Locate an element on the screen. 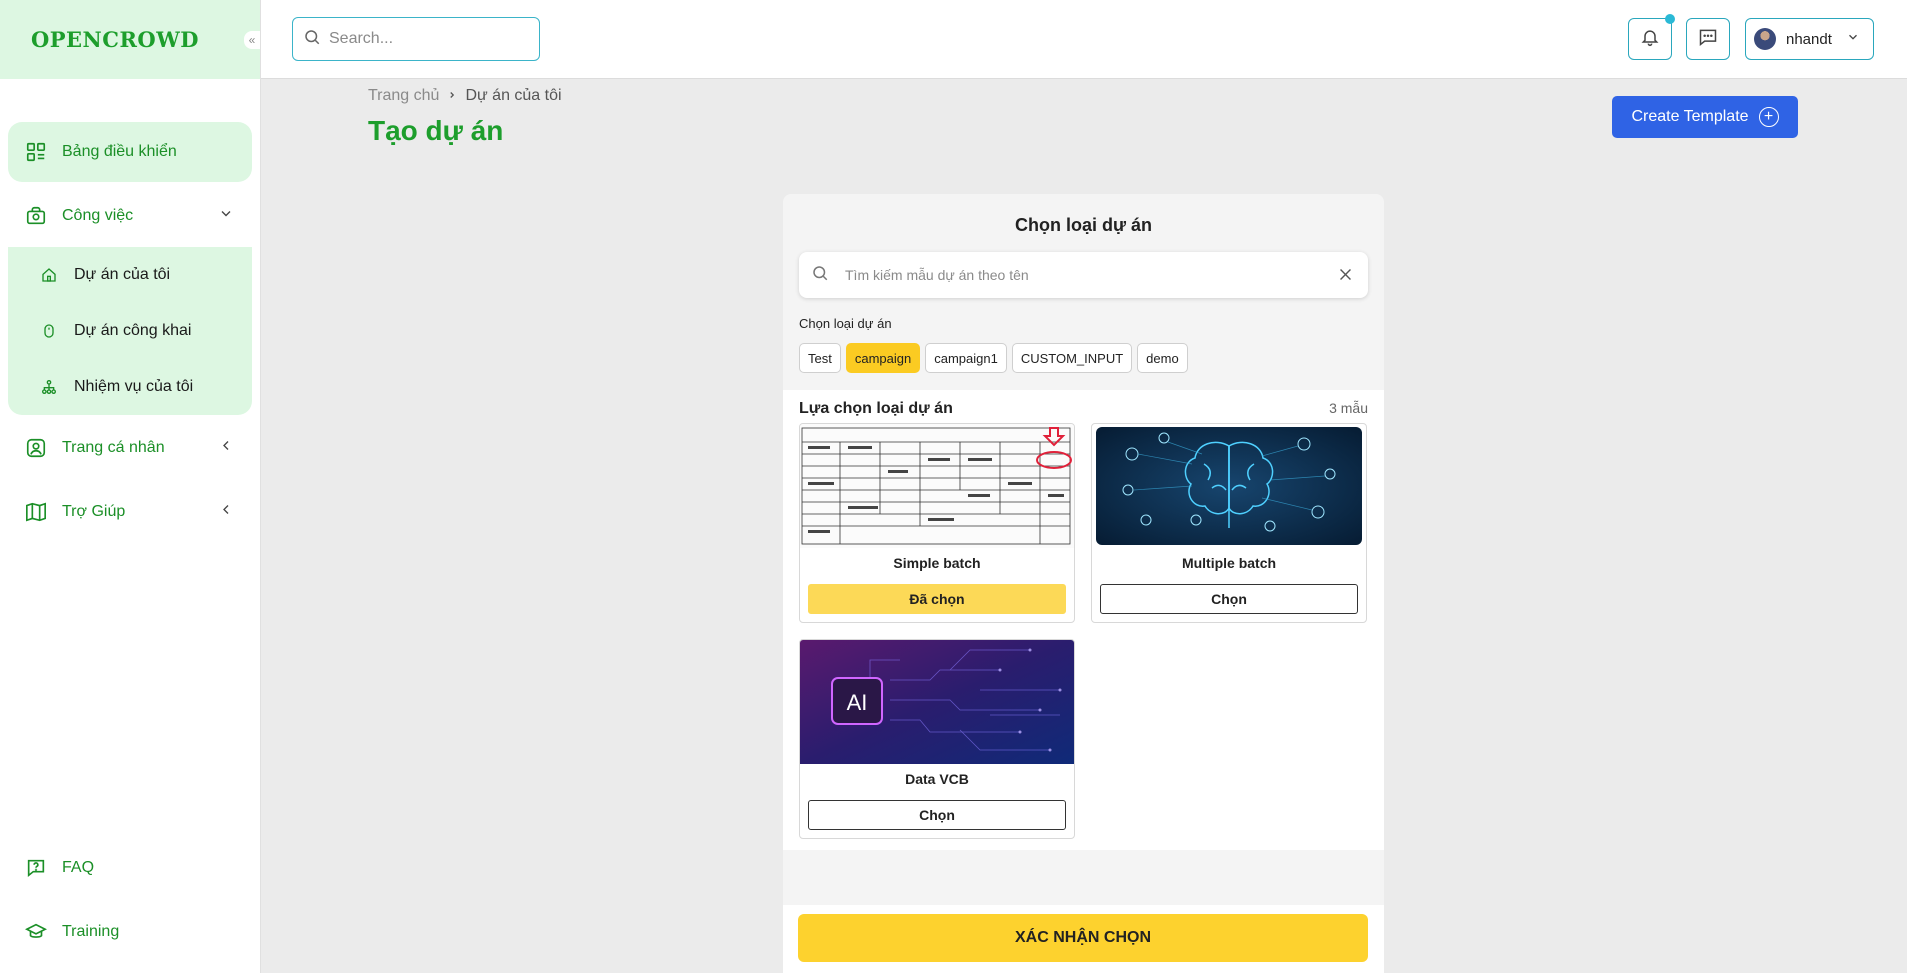 Image resolution: width=1907 pixels, height=973 pixels. work-icon is located at coordinates (36, 216).